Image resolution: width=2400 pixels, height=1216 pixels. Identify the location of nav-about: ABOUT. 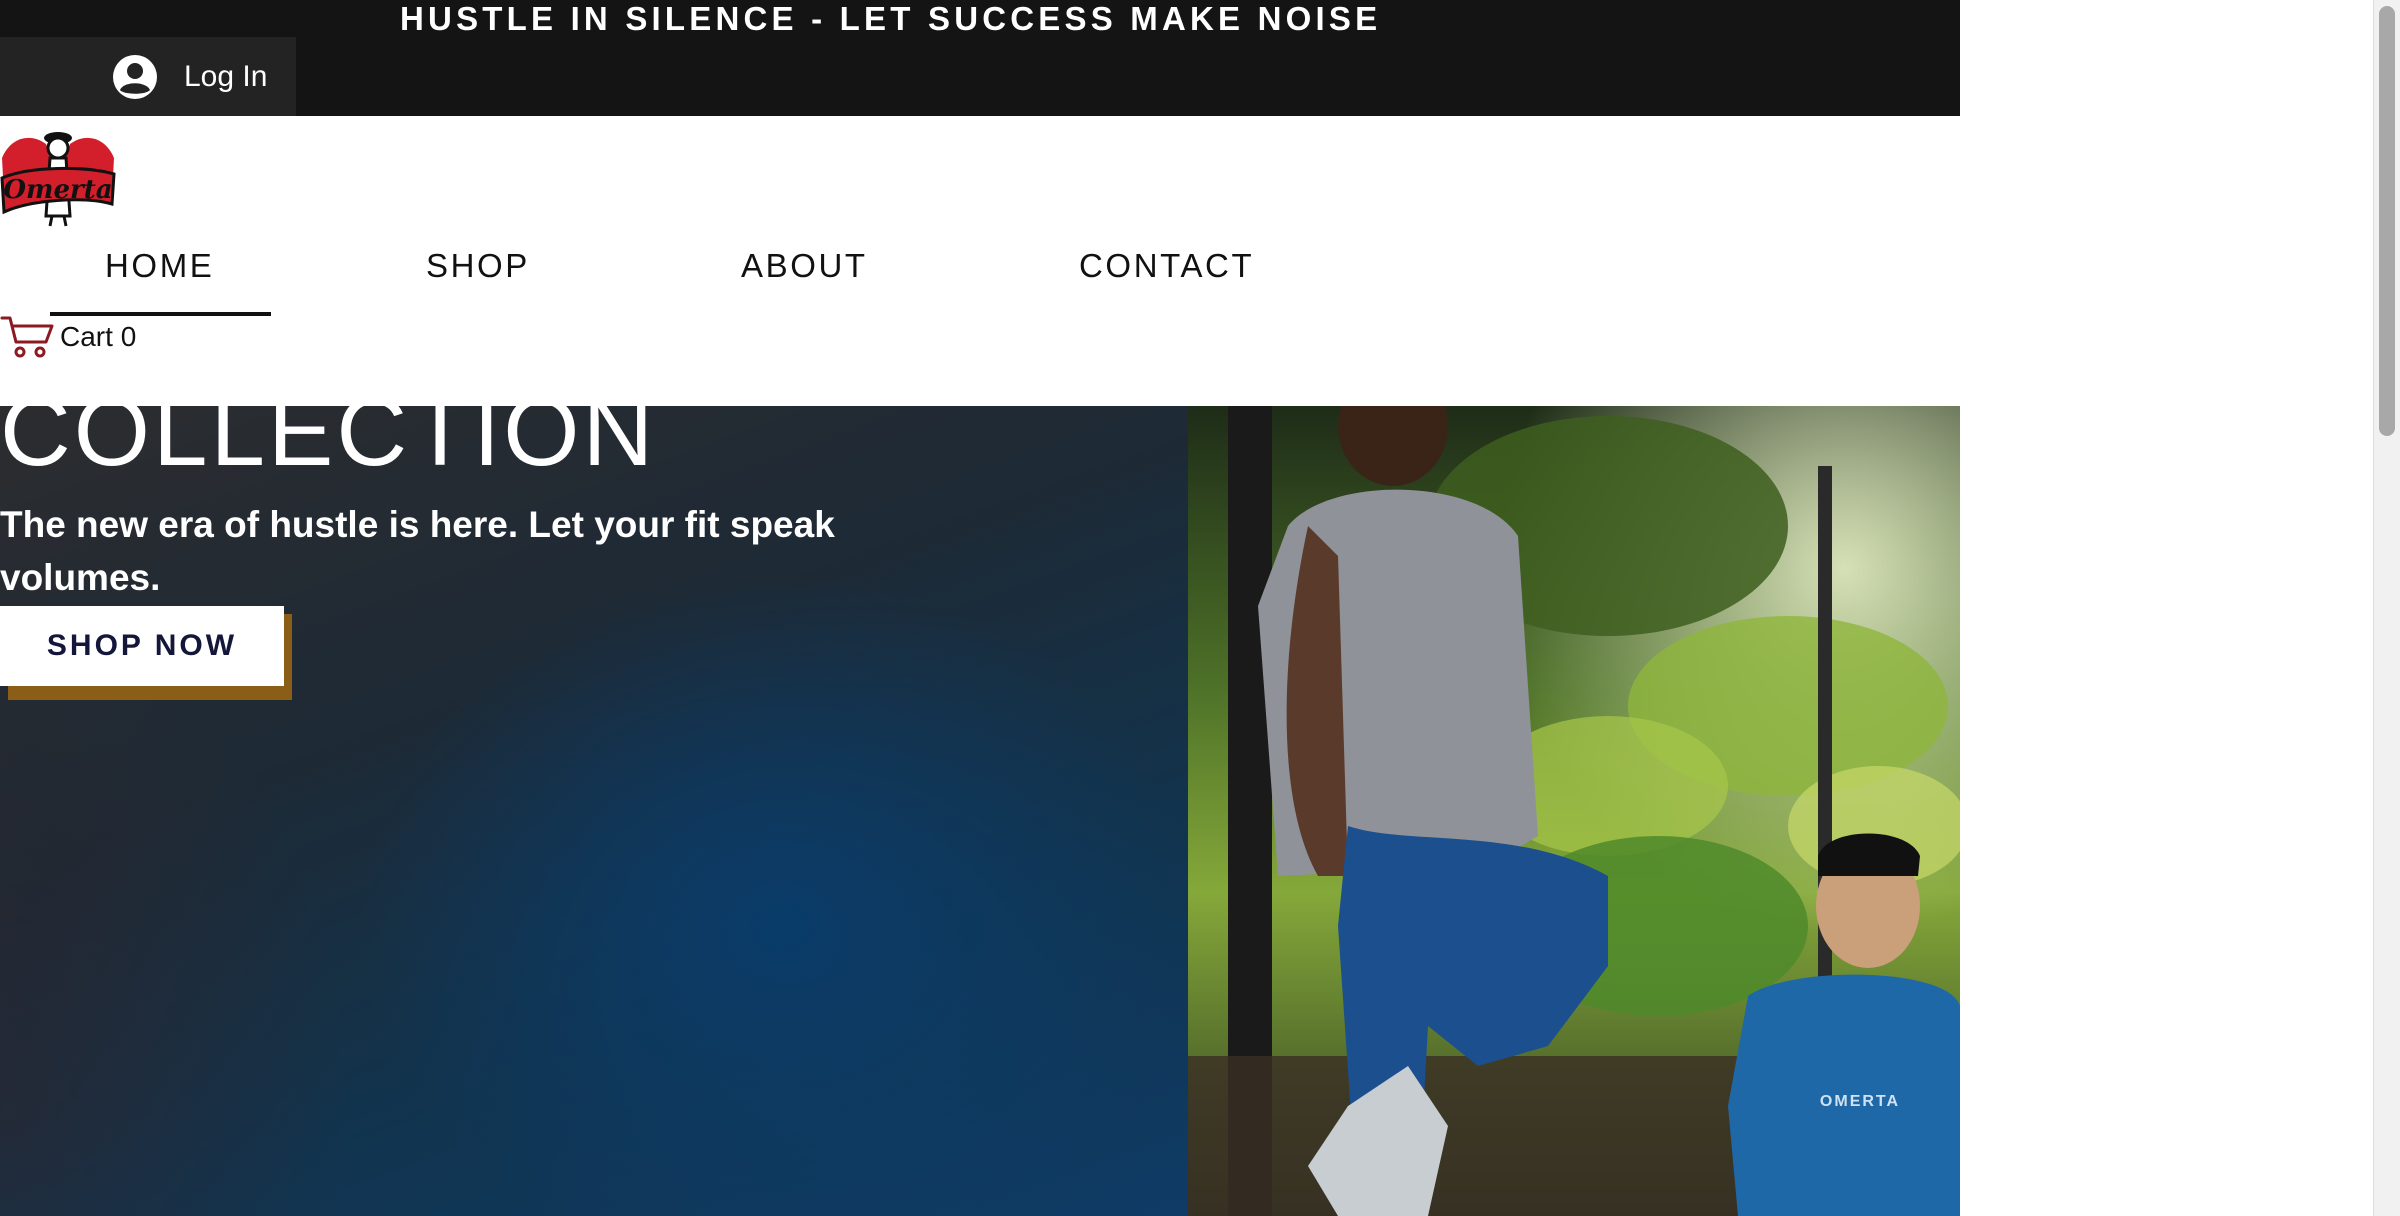
(804, 276).